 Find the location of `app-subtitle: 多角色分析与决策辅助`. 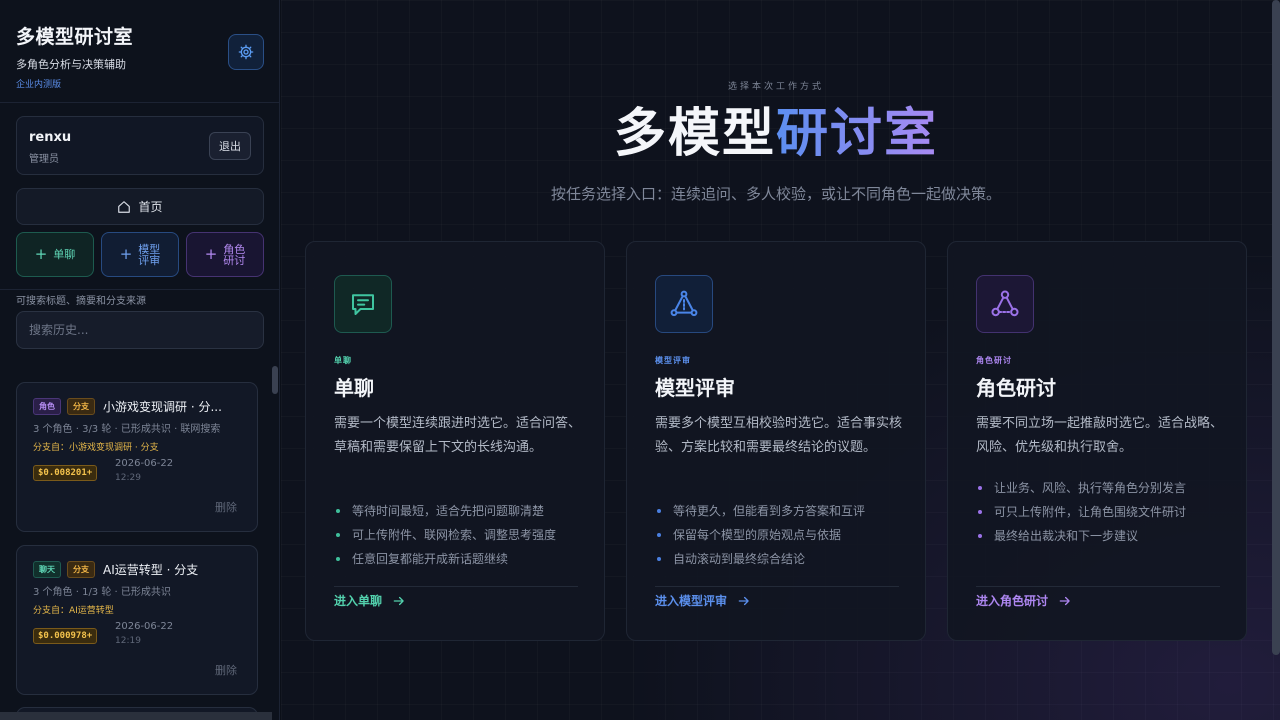

app-subtitle: 多角色分析与决策辅助 is located at coordinates (71, 64).